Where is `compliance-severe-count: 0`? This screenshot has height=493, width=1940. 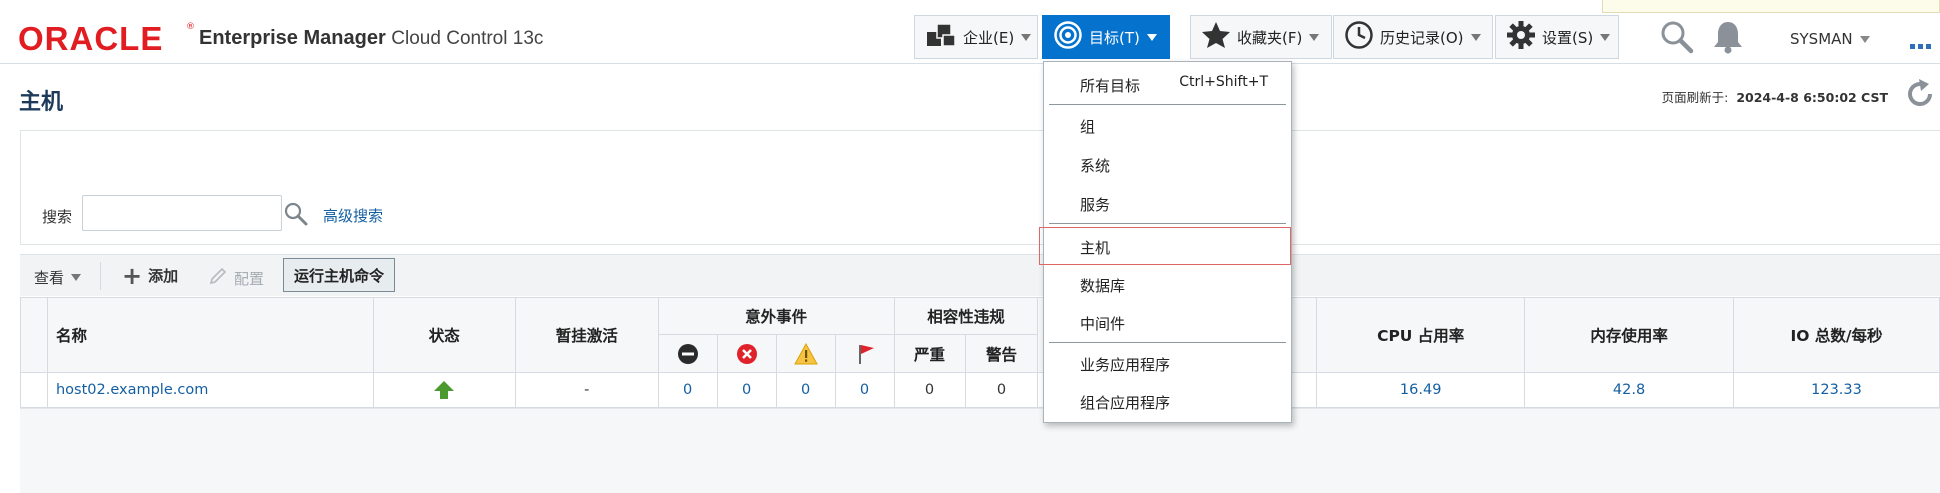
compliance-severe-count: 0 is located at coordinates (929, 390).